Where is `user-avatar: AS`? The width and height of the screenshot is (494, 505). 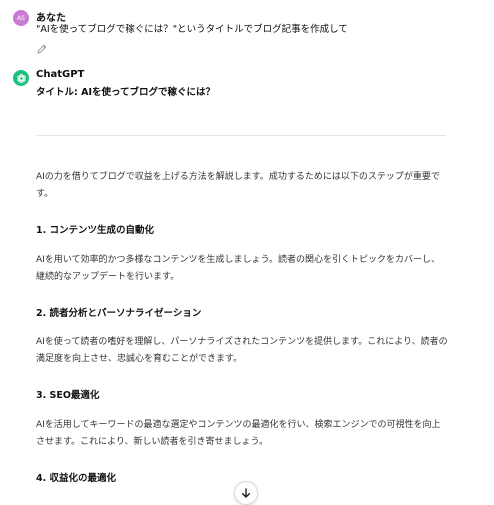 user-avatar: AS is located at coordinates (21, 18).